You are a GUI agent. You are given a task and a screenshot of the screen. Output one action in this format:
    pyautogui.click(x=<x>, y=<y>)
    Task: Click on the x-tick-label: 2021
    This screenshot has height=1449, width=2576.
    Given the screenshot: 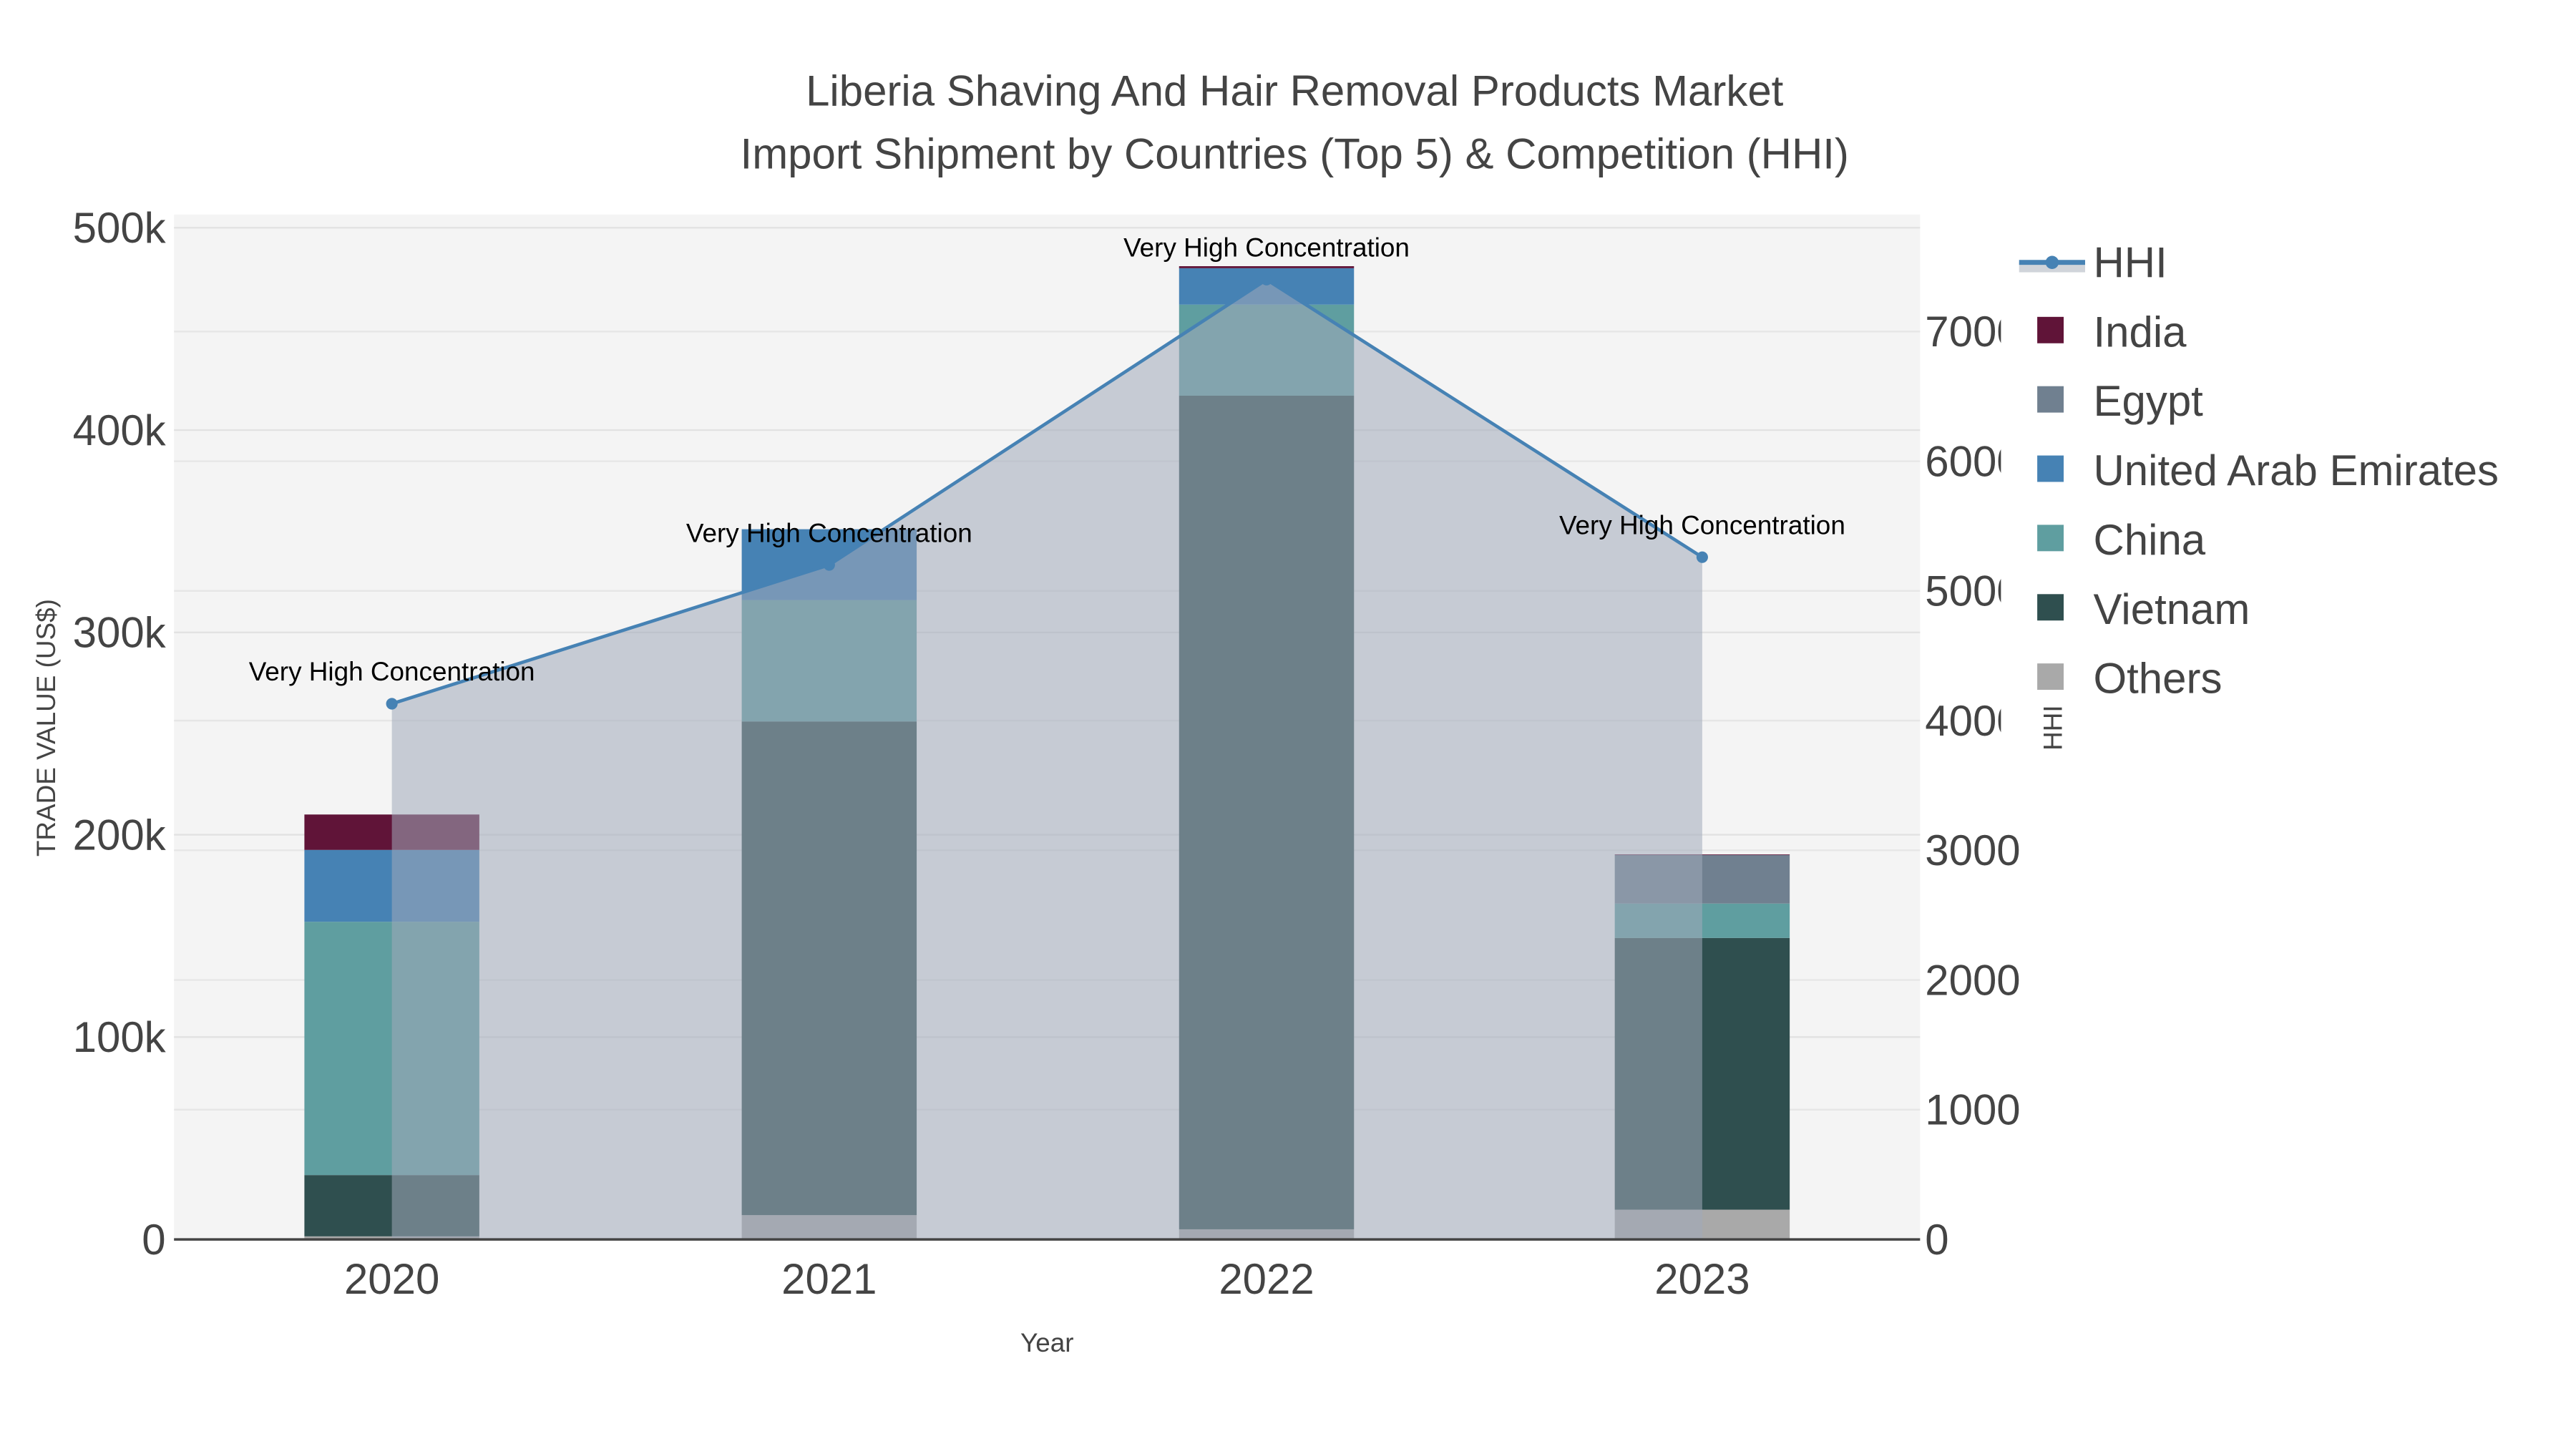 What is the action you would take?
    pyautogui.click(x=829, y=1279)
    